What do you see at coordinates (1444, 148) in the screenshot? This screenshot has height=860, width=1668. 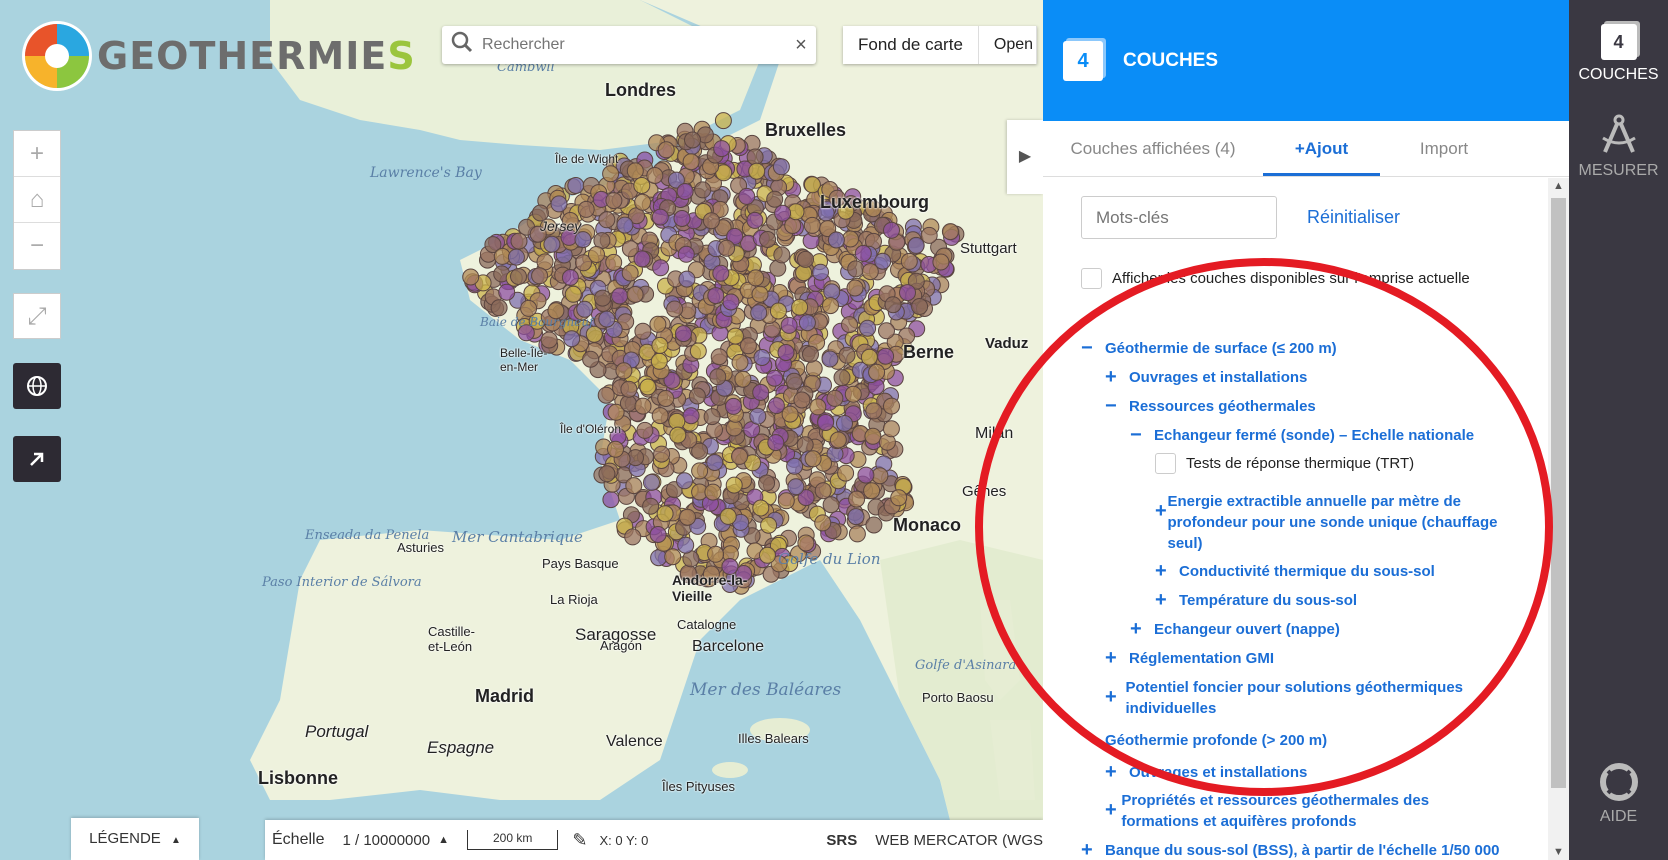 I see `tab-import: Import` at bounding box center [1444, 148].